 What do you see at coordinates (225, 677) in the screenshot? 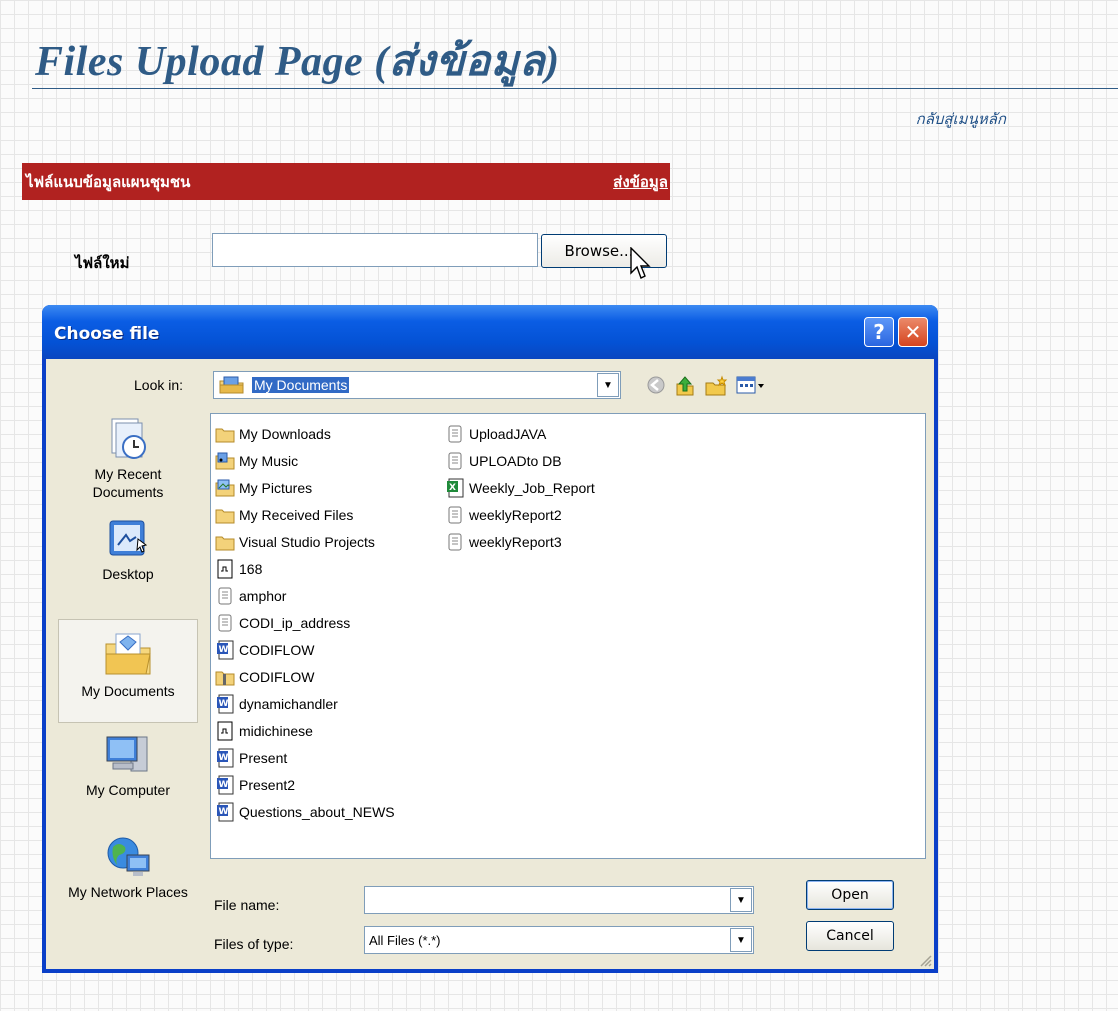
I see `zip-file-icon` at bounding box center [225, 677].